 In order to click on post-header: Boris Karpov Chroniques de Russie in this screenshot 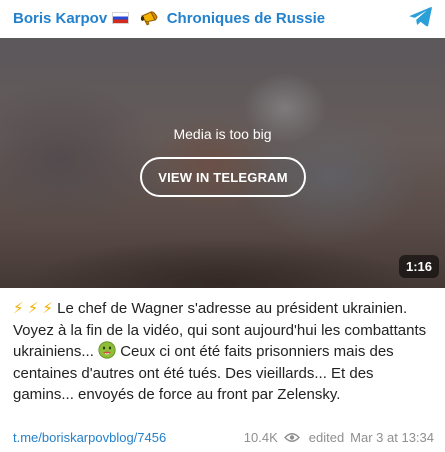, I will do `click(222, 18)`.